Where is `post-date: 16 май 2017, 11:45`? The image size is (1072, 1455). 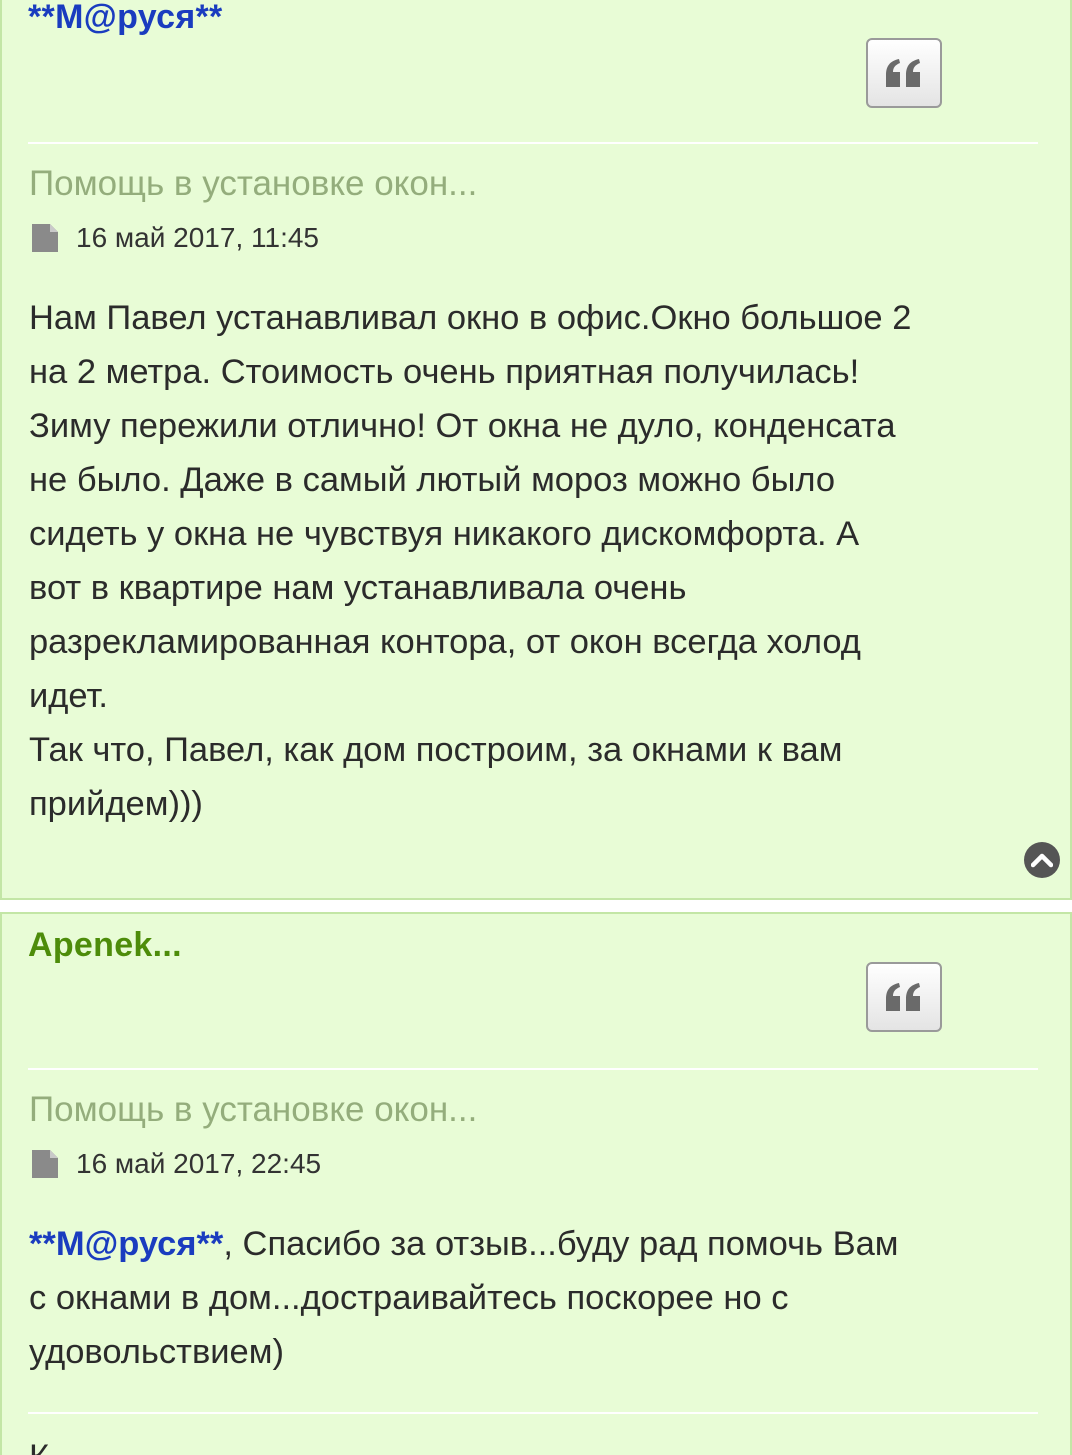
post-date: 16 май 2017, 11:45 is located at coordinates (198, 237).